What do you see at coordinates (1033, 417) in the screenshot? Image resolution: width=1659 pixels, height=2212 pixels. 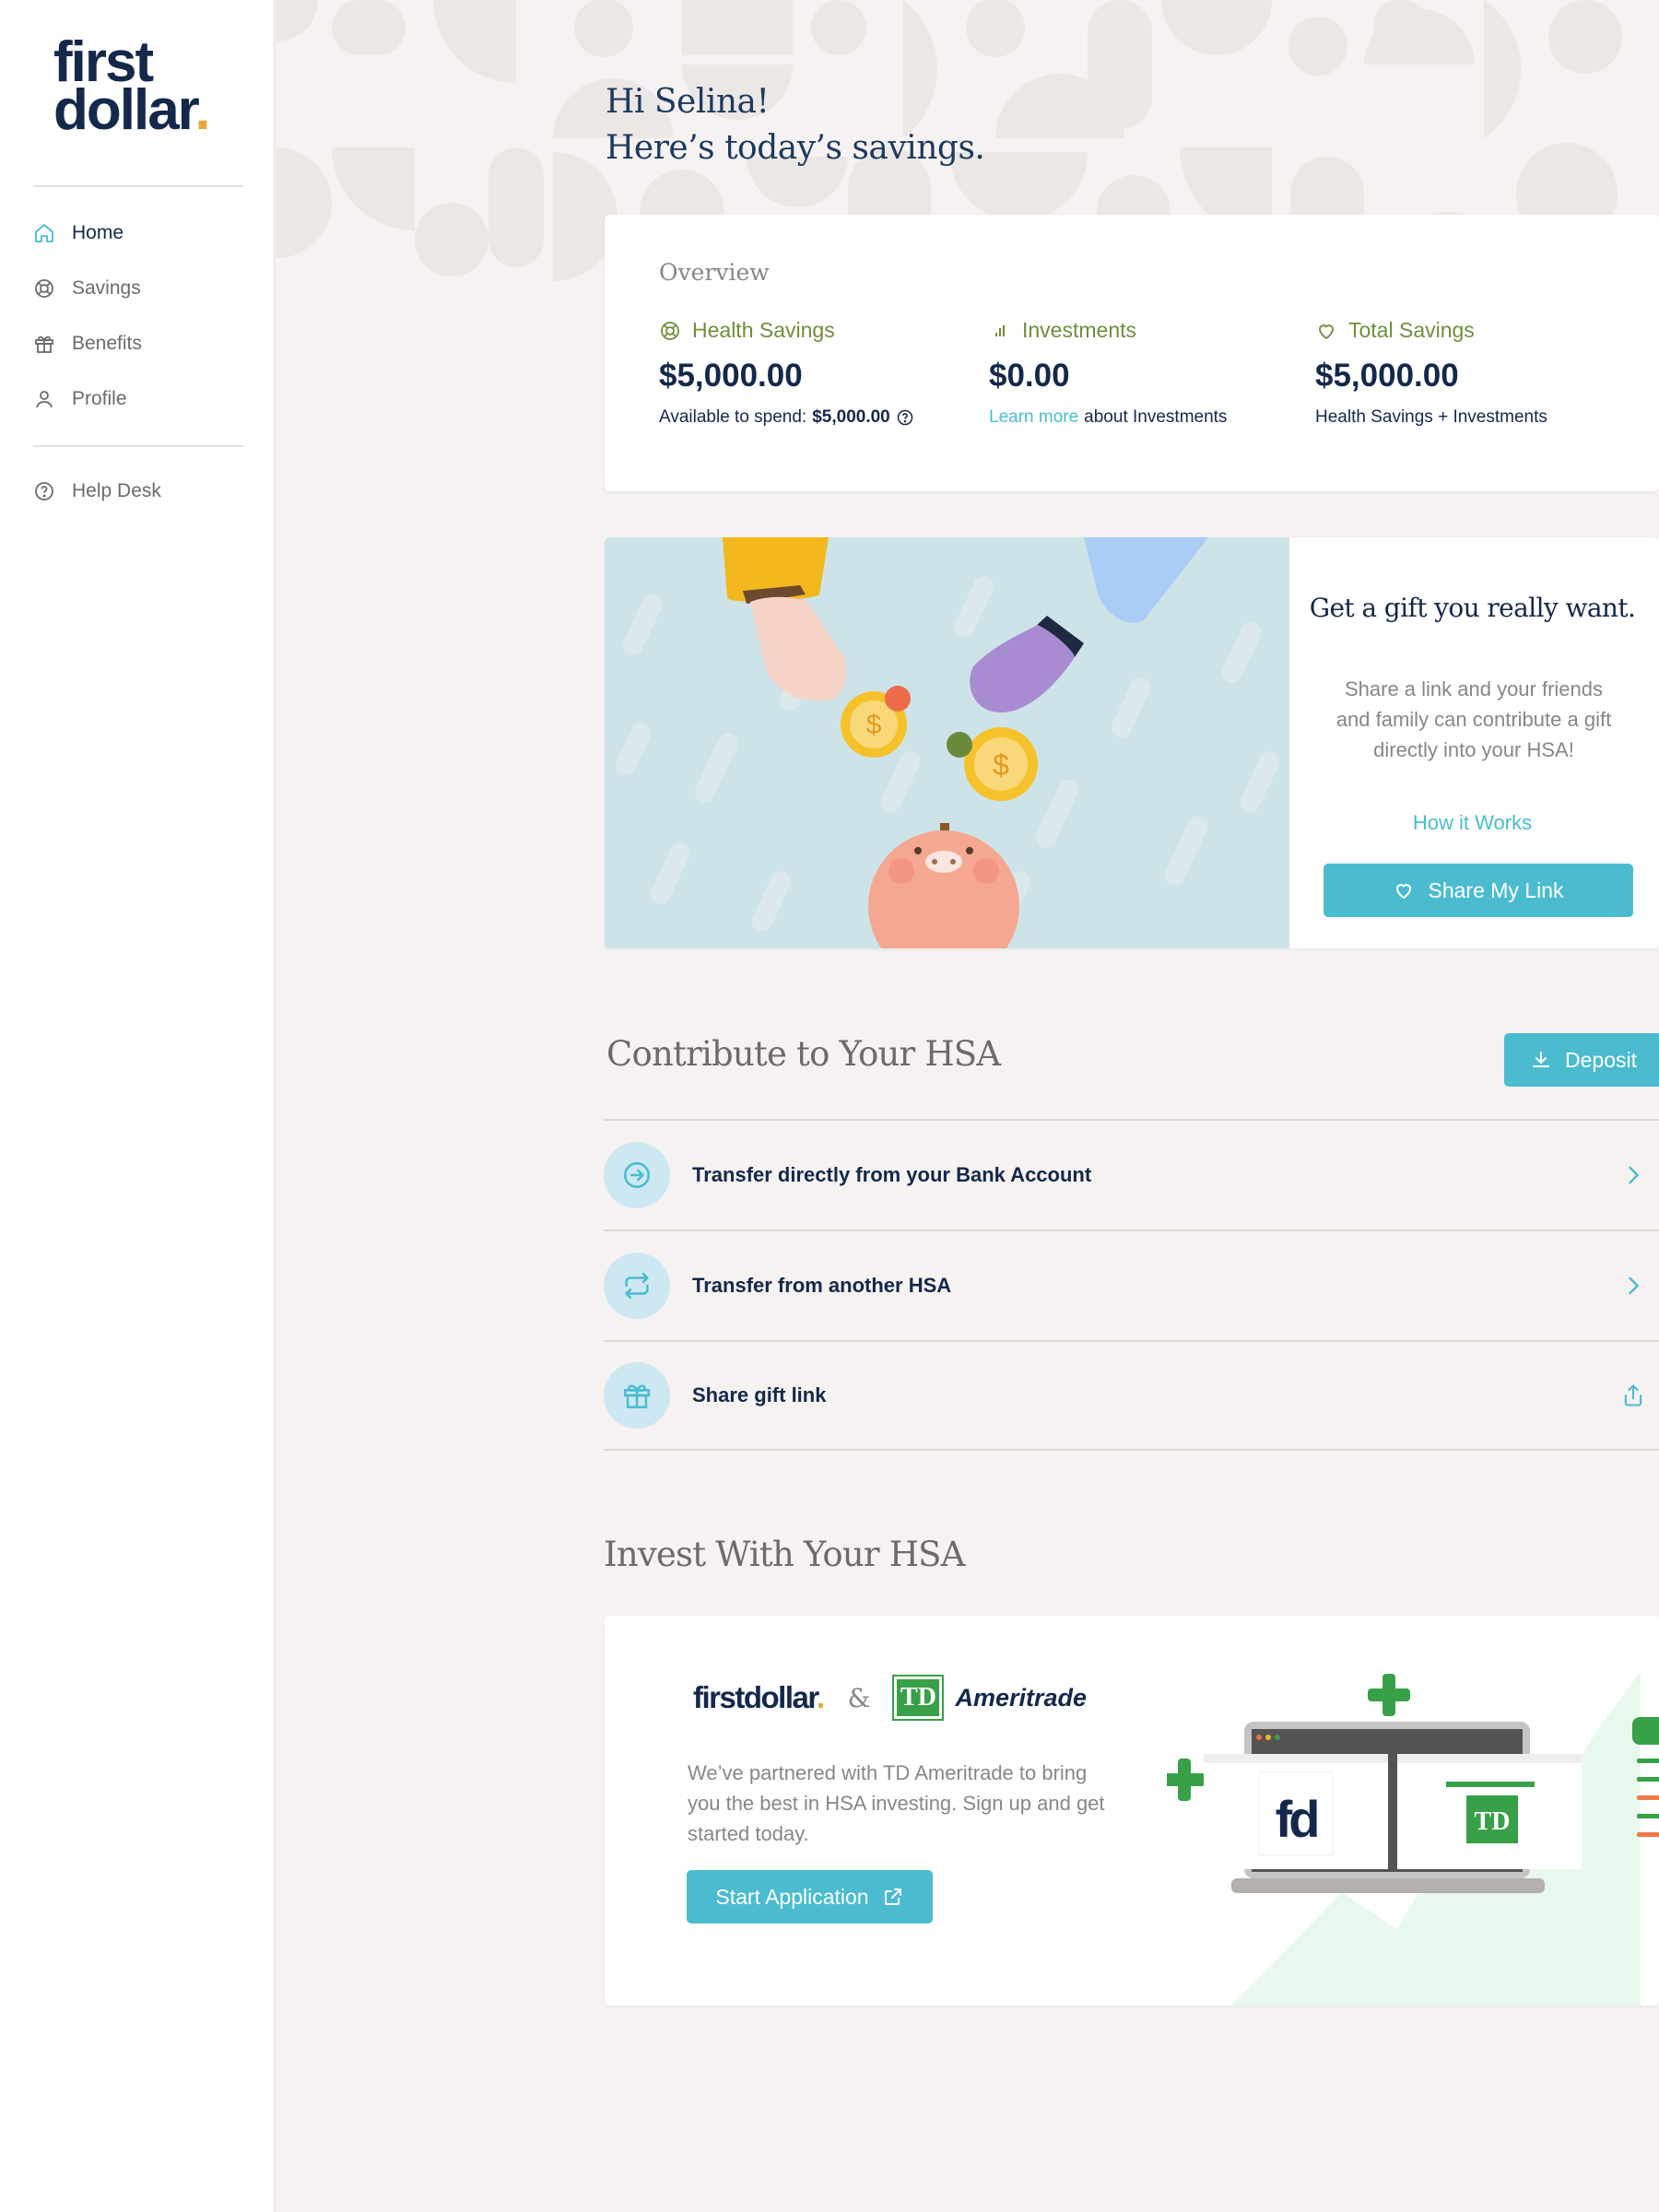 I see `learn-more-link: Learn more` at bounding box center [1033, 417].